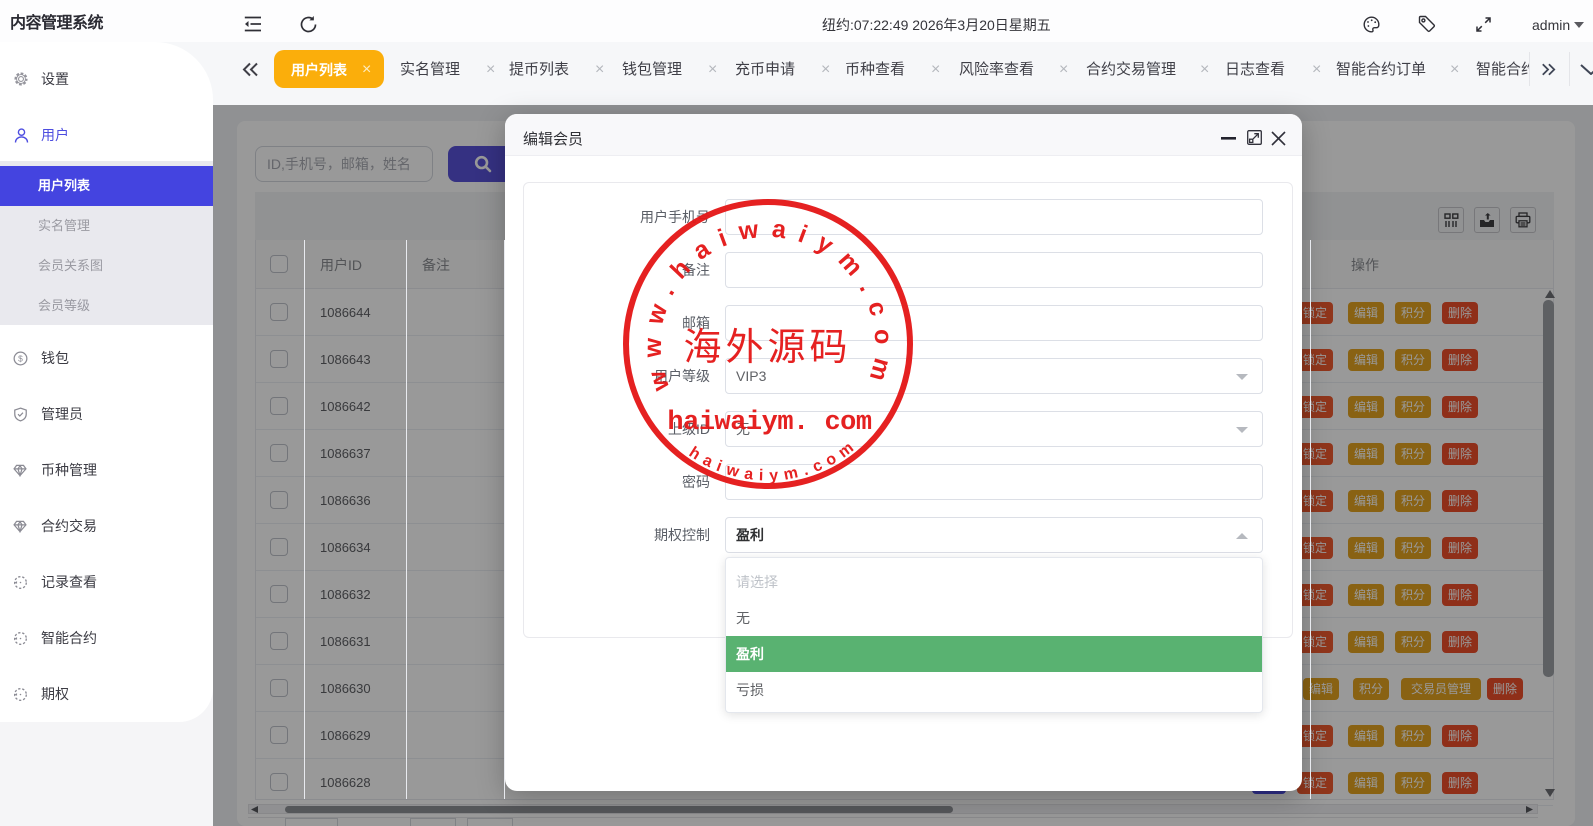 This screenshot has height=826, width=1593. I want to click on svg-text: haiwaiym. com, so click(769, 423).